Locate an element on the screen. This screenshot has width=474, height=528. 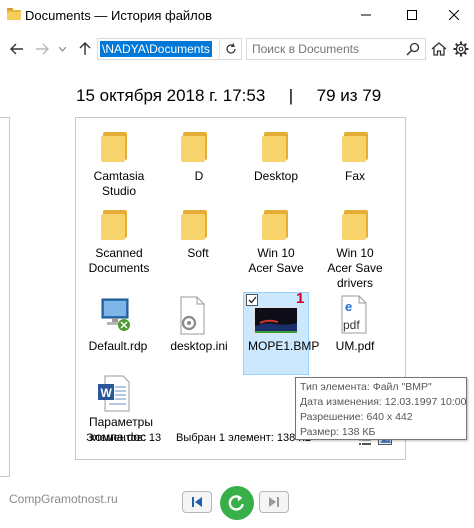
tooltip-modified: Дата изменения: 12.03.1997 10:00 is located at coordinates (383, 402).